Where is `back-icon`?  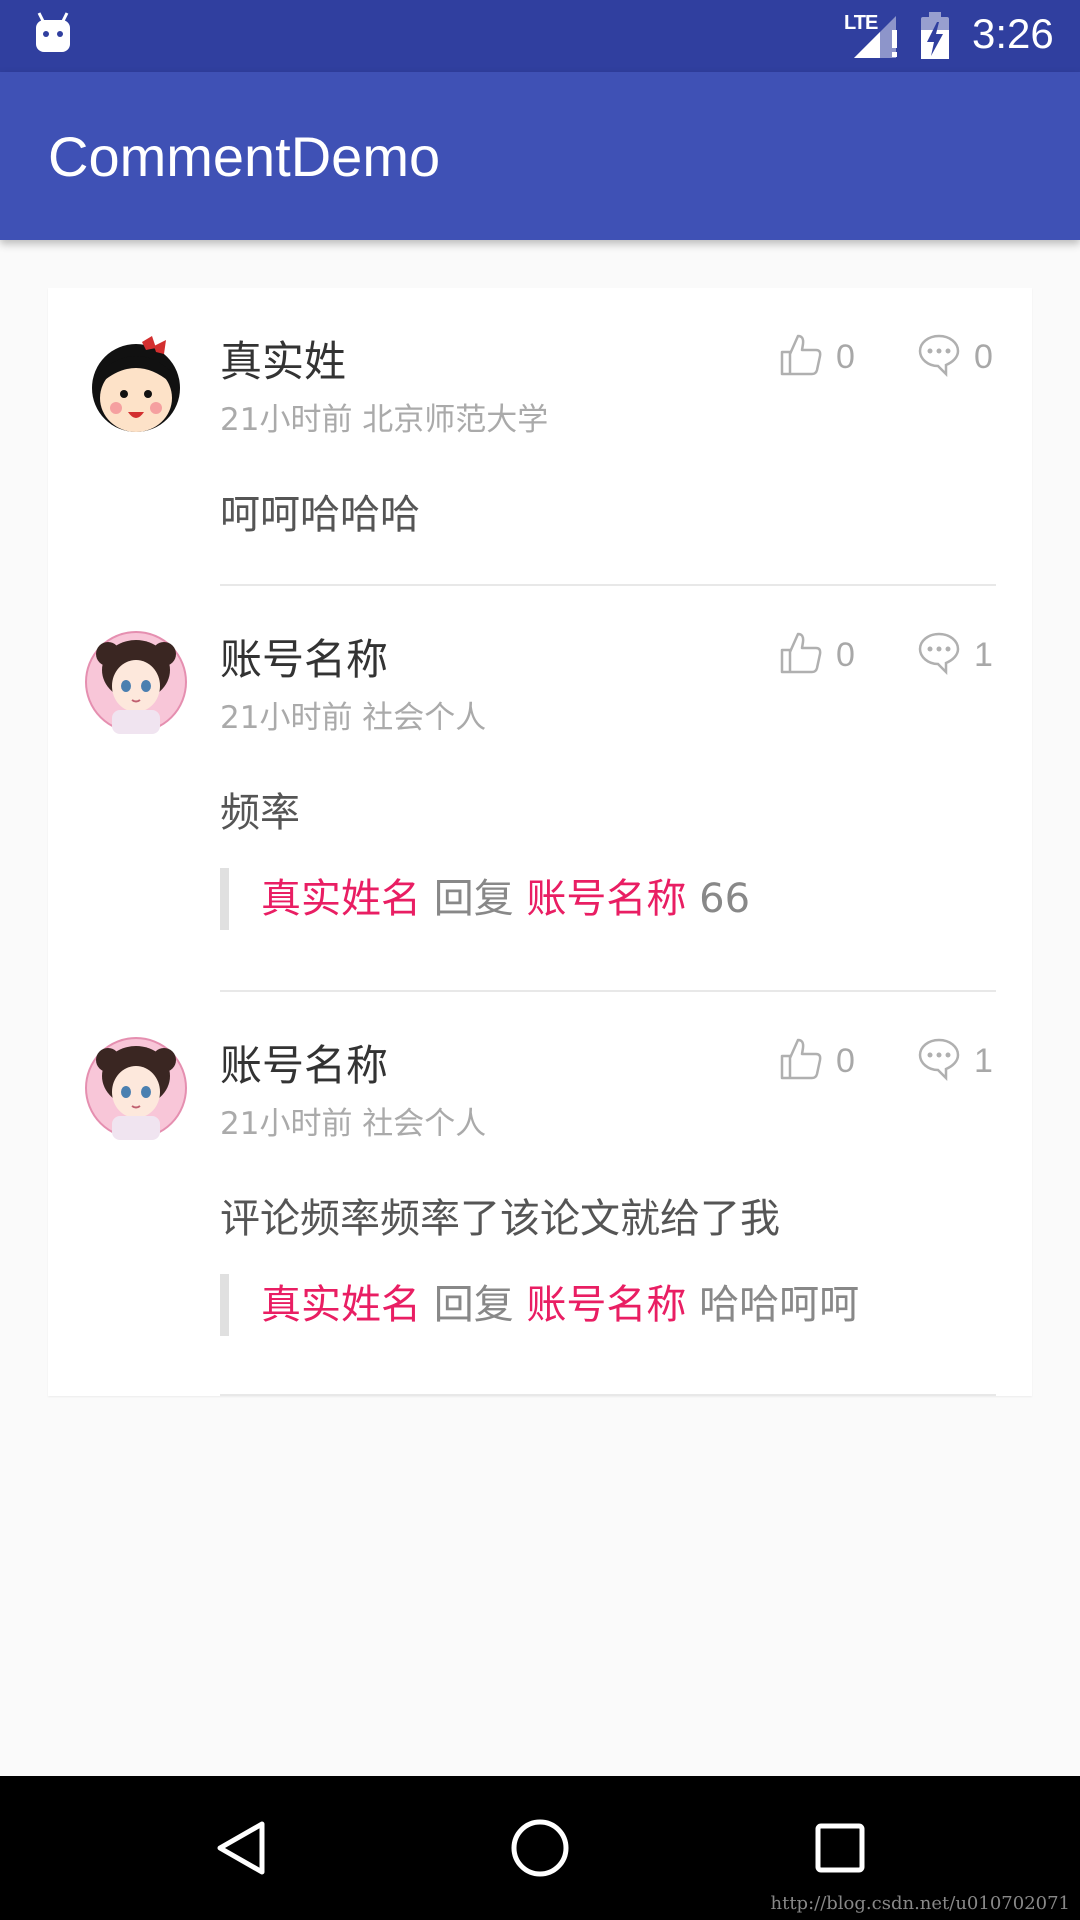 back-icon is located at coordinates (240, 1850).